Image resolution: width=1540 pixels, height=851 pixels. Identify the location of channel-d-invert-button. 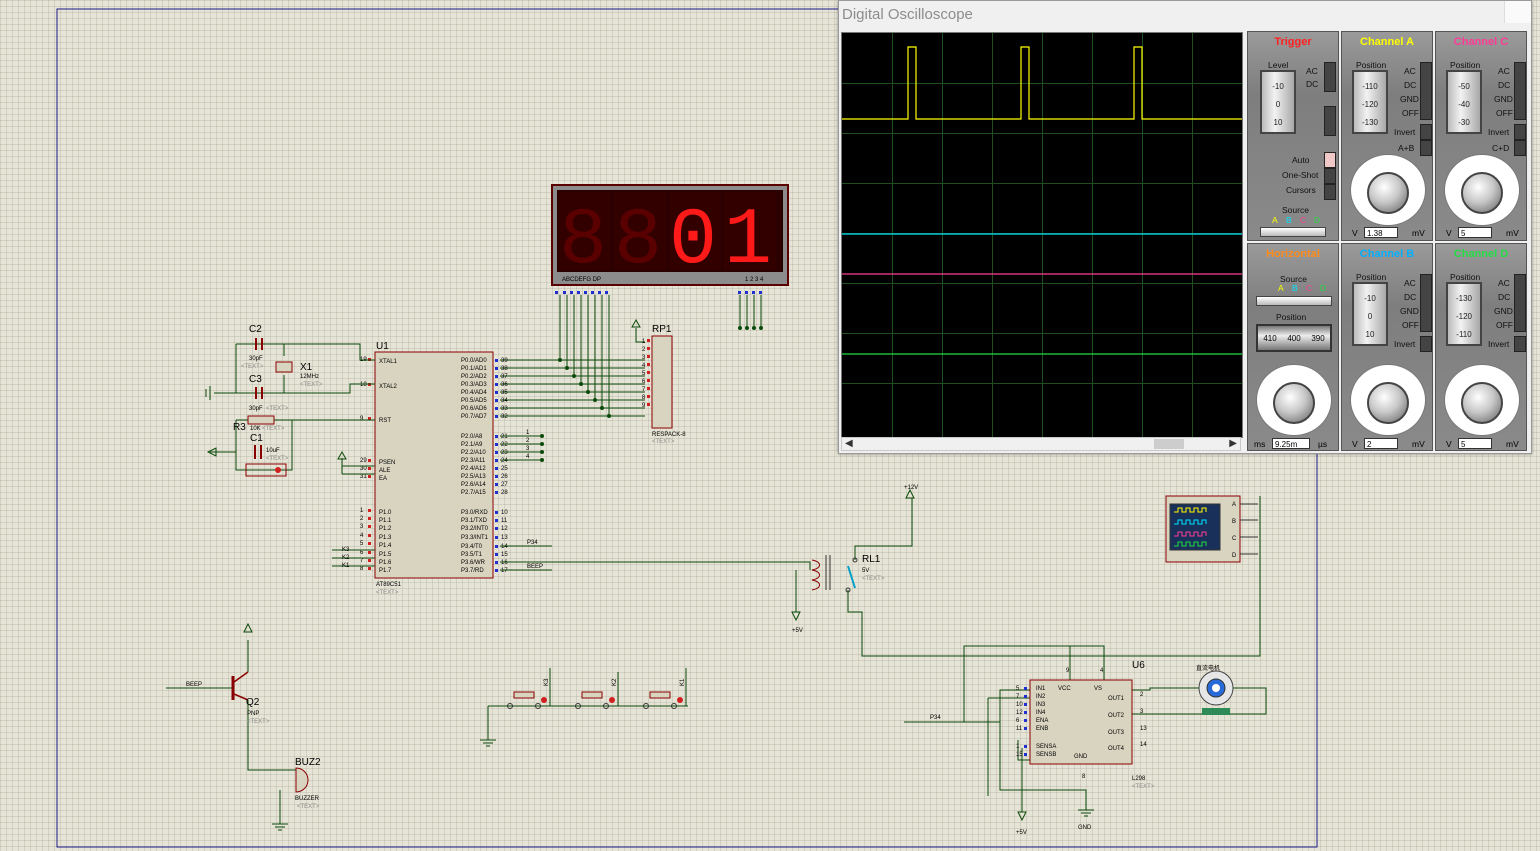
(1520, 344).